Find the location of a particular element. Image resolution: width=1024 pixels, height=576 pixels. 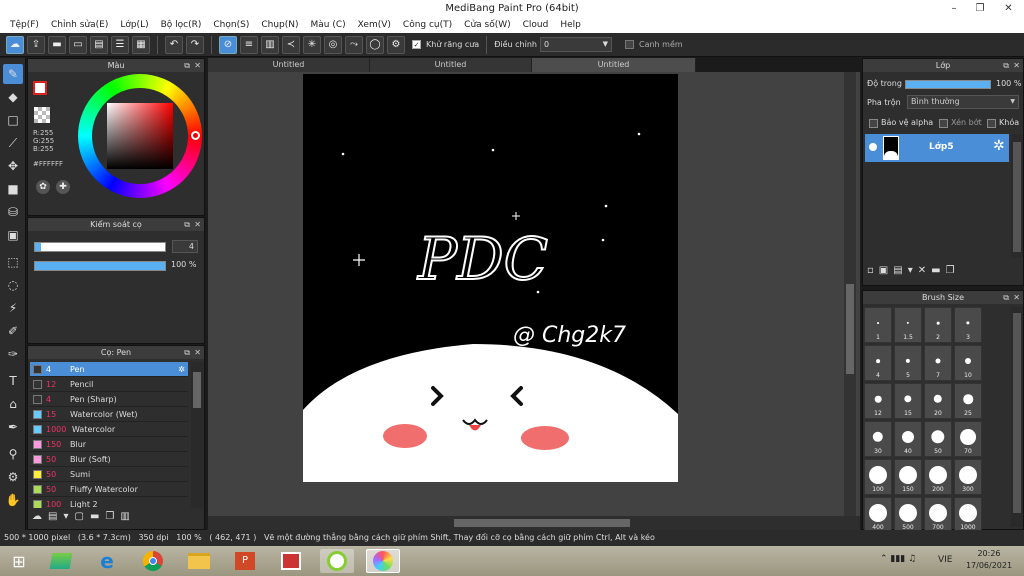

maximize-button: ❐ is located at coordinates (980, 8).